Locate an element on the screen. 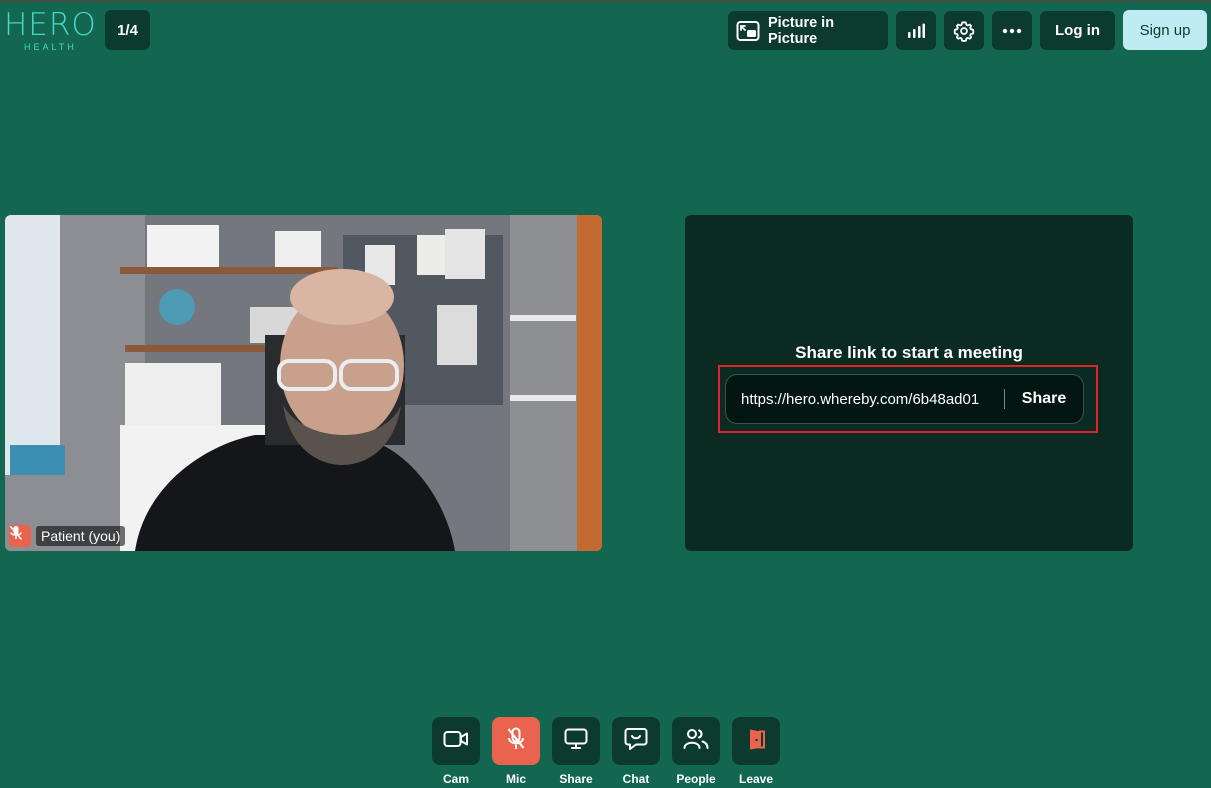  connection-stats-button is located at coordinates (916, 30).